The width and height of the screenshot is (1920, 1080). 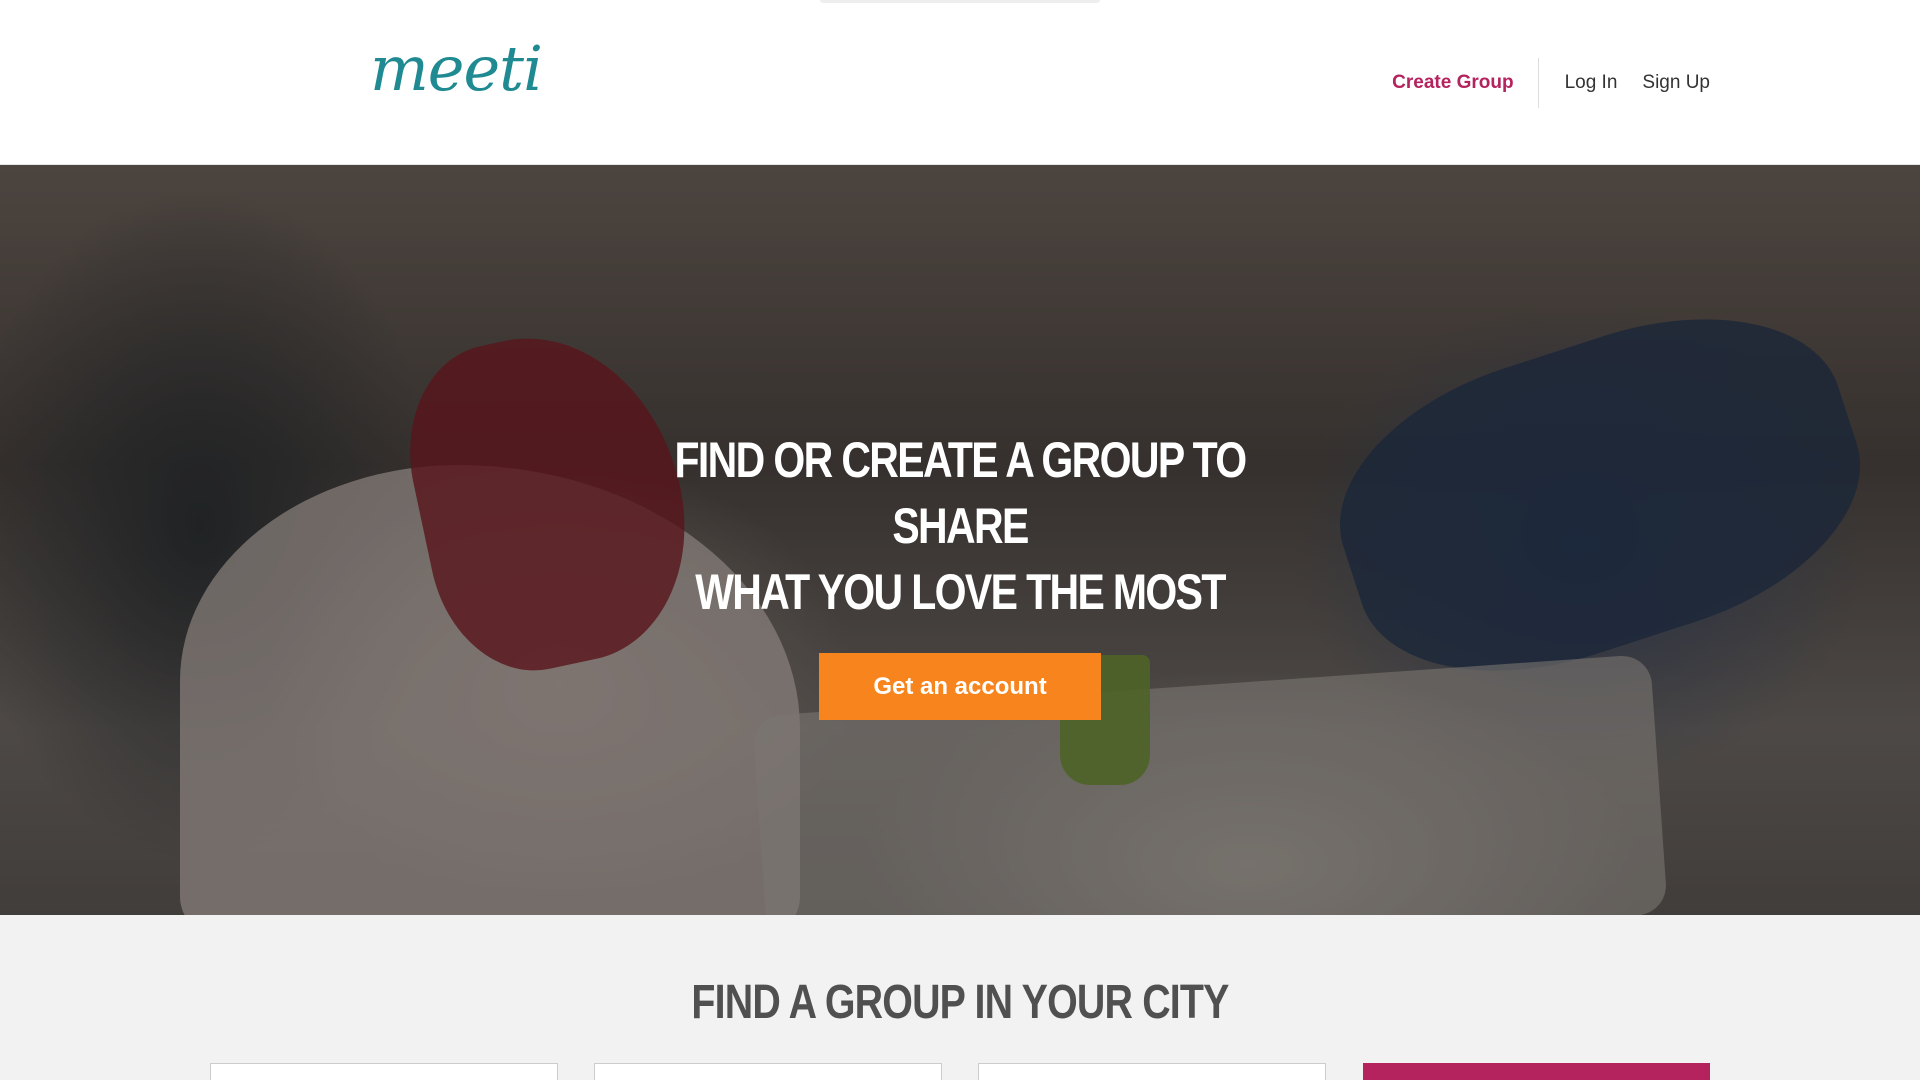 What do you see at coordinates (960, 686) in the screenshot?
I see `get-account-button: Get an account` at bounding box center [960, 686].